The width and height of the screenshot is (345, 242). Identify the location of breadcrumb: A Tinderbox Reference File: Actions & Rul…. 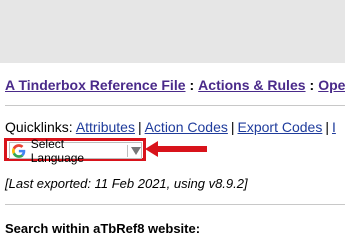
(175, 85).